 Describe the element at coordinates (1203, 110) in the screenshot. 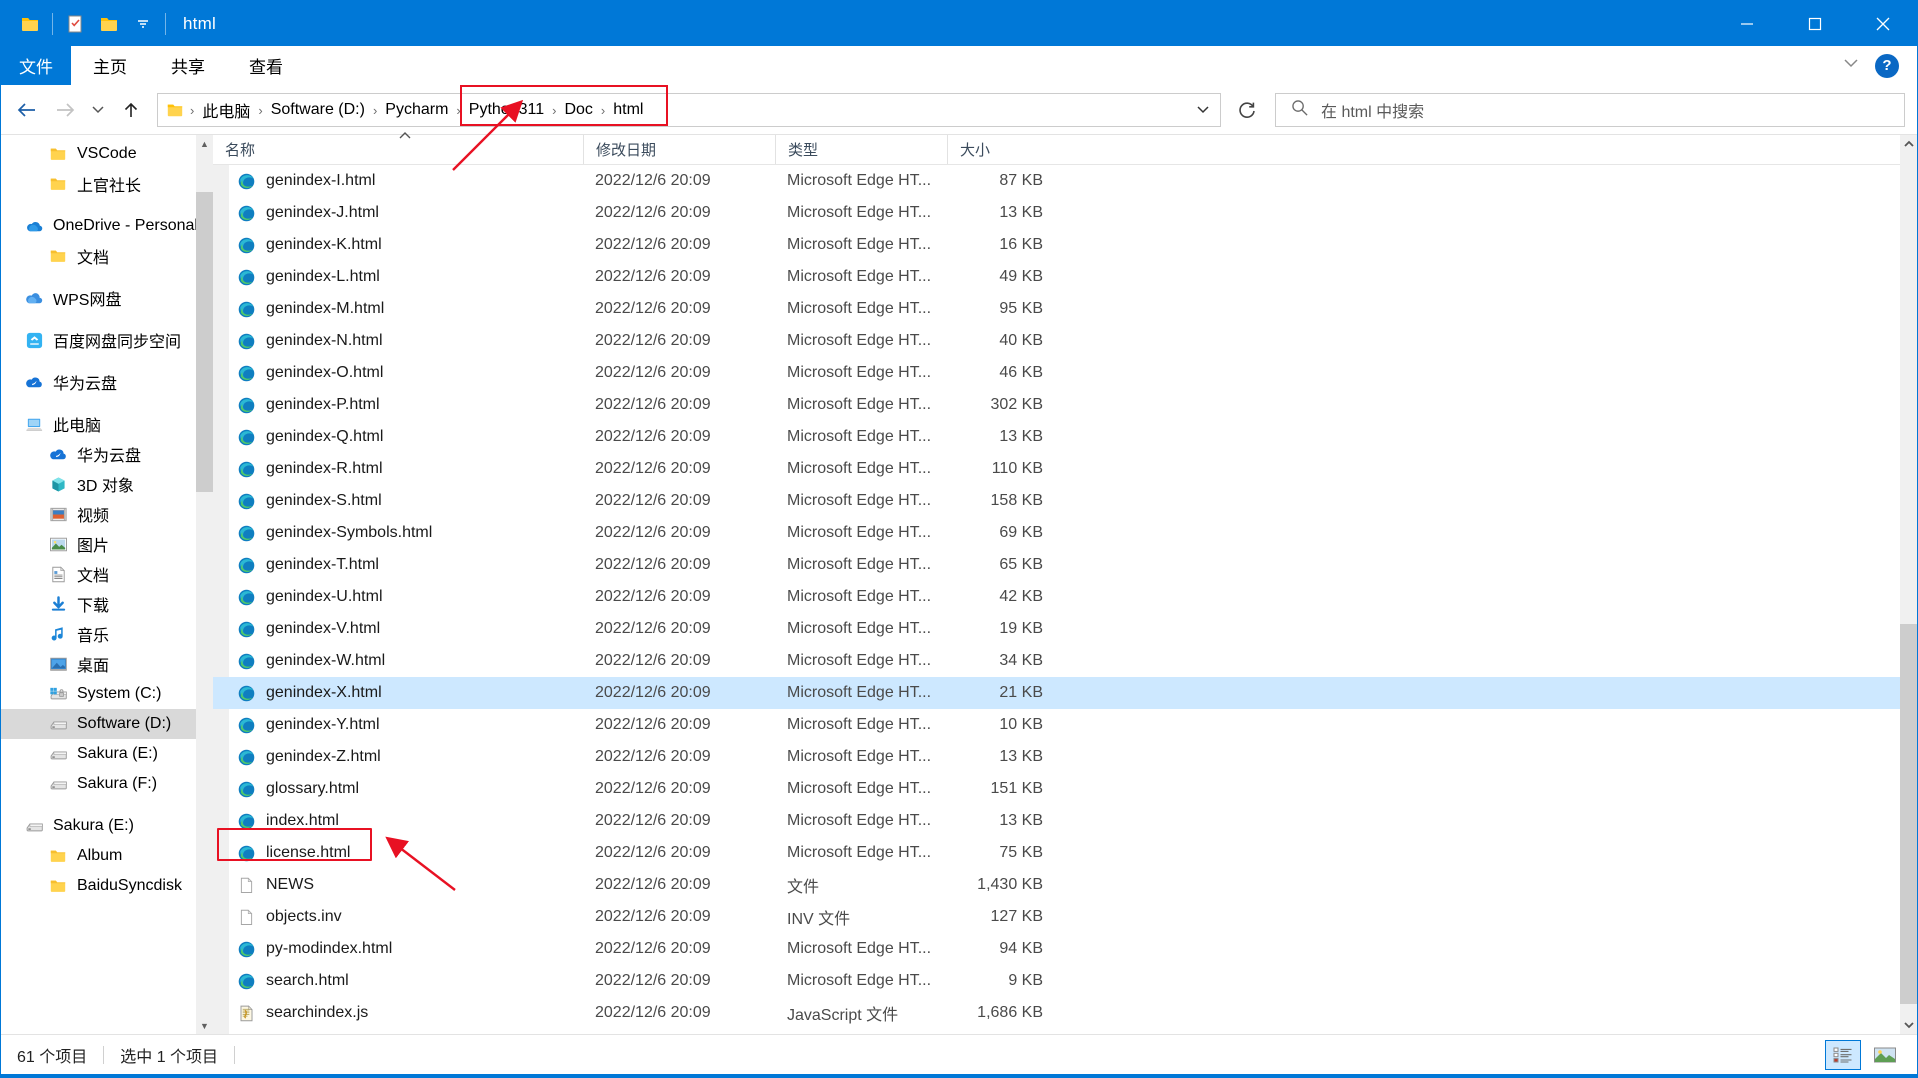

I see `address-dropdown-chevron-down-icon` at that location.